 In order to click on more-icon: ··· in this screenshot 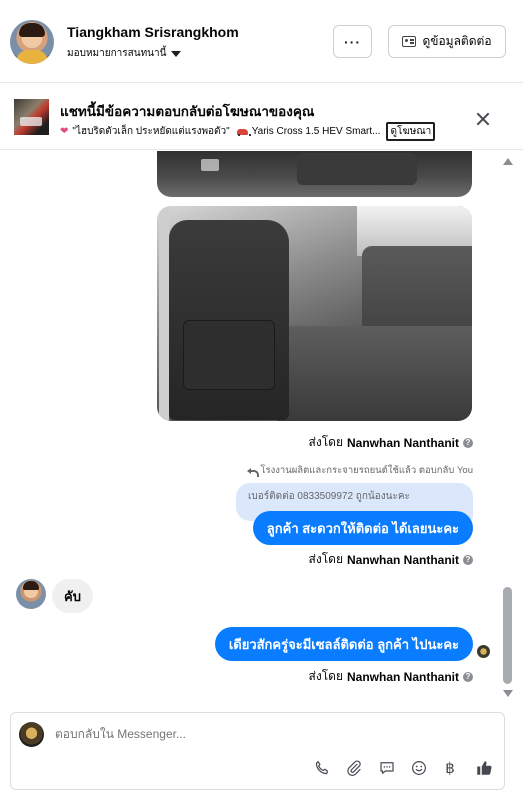, I will do `click(352, 41)`.